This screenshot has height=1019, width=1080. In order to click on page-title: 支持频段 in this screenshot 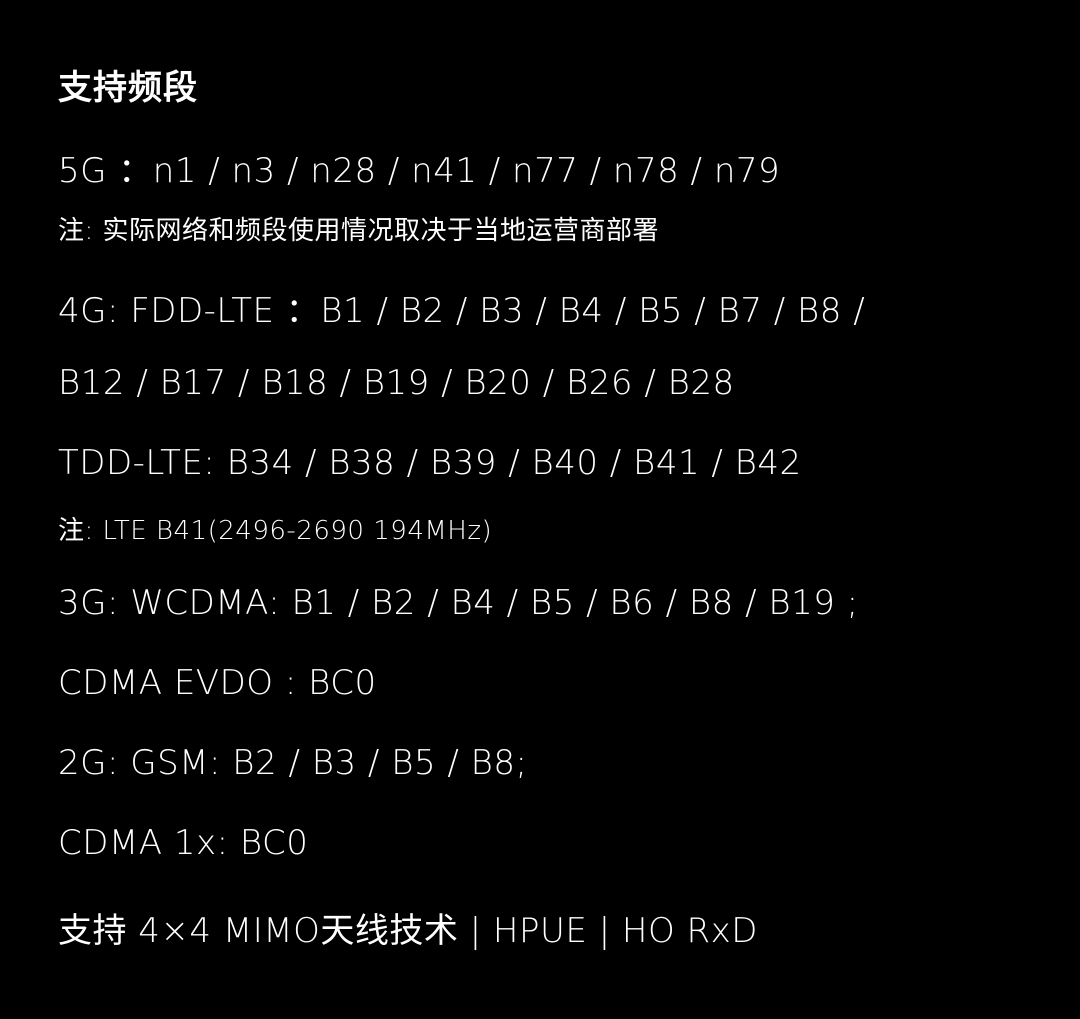, I will do `click(128, 88)`.